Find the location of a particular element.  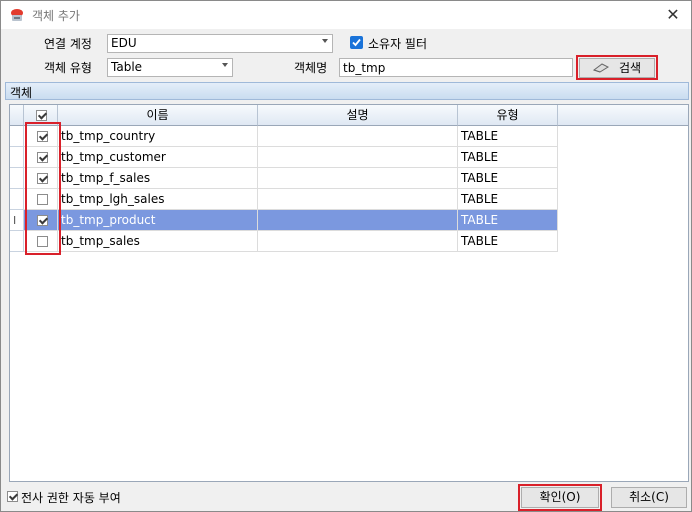

select-all-checkbox is located at coordinates (41, 115).